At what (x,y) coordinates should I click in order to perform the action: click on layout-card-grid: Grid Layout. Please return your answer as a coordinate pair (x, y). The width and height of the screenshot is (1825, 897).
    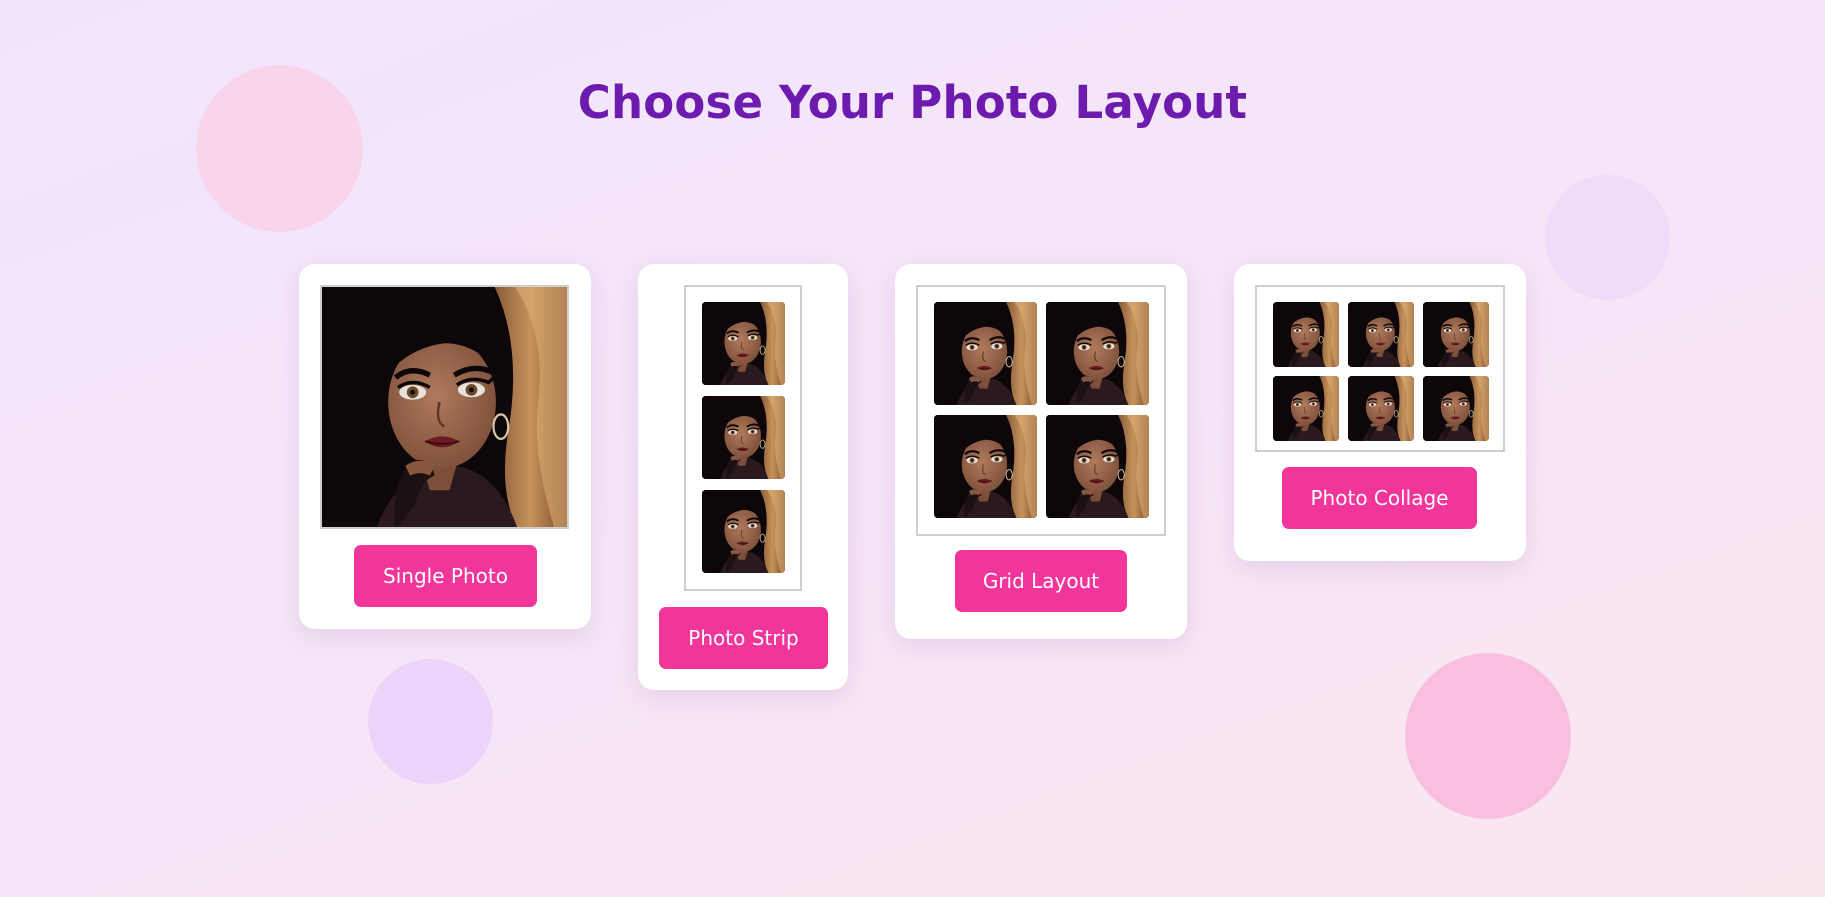
    Looking at the image, I should click on (1041, 451).